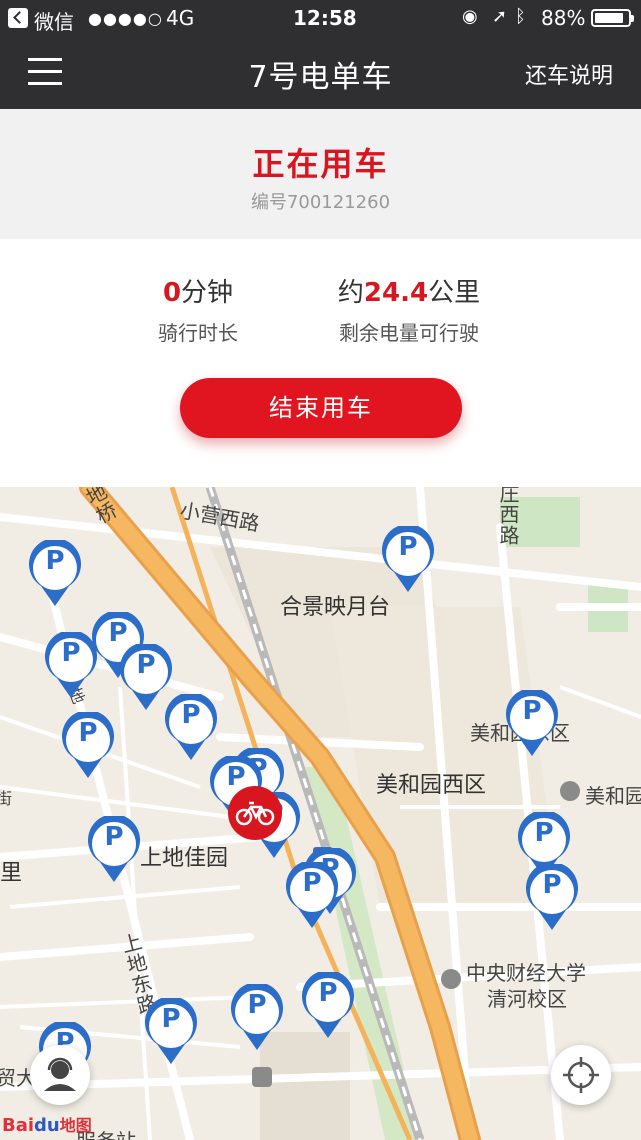  Describe the element at coordinates (451, 979) in the screenshot. I see `school-poi-icon` at that location.